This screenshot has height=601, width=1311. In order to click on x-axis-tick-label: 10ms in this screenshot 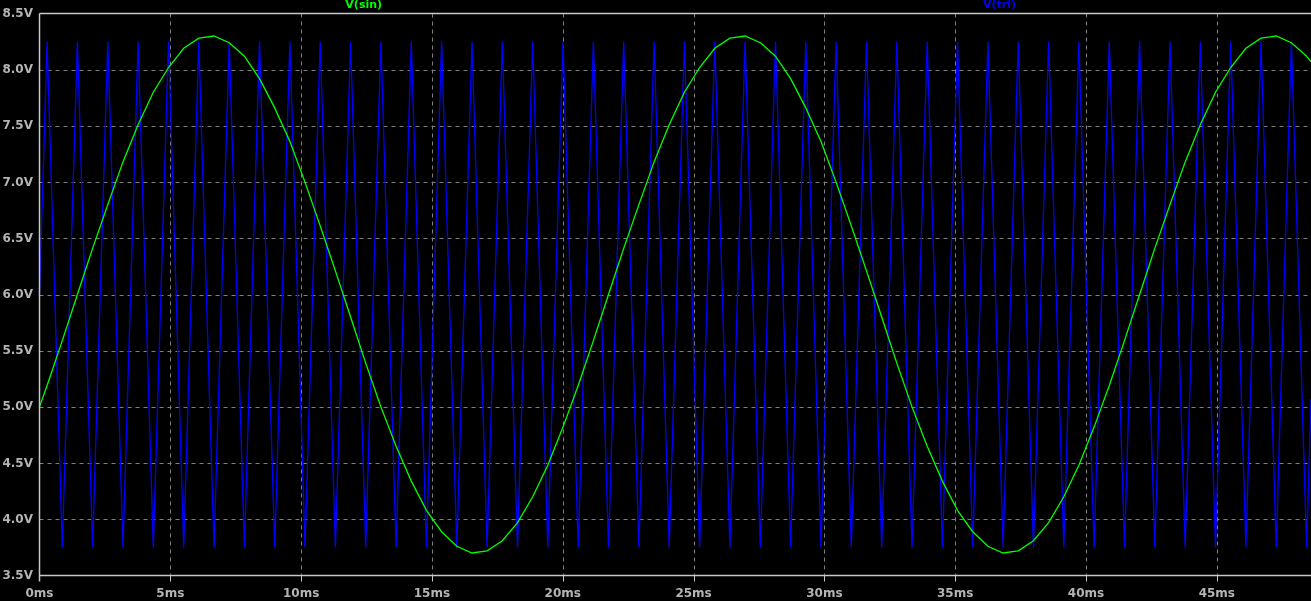, I will do `click(301, 592)`.